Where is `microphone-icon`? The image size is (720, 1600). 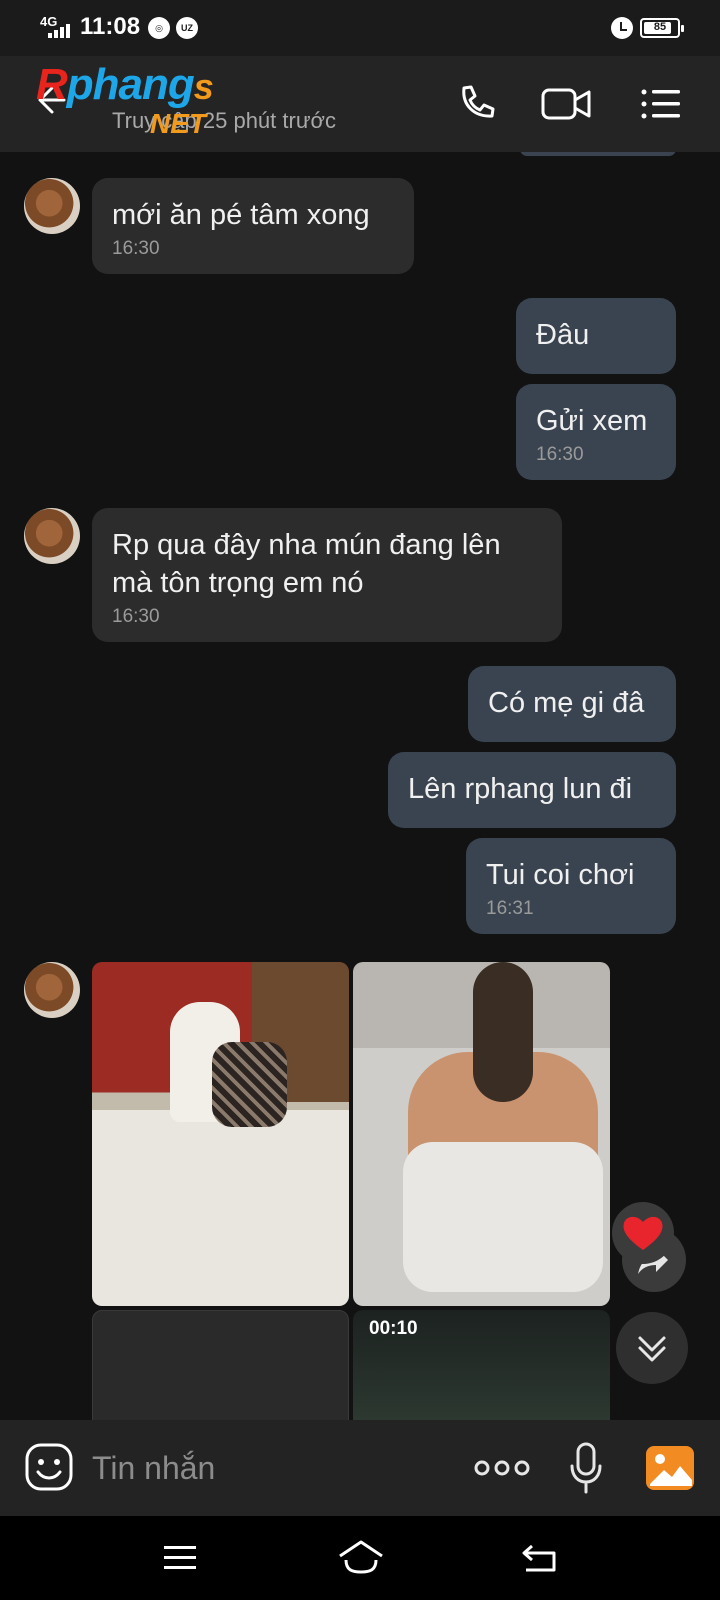 microphone-icon is located at coordinates (586, 1468).